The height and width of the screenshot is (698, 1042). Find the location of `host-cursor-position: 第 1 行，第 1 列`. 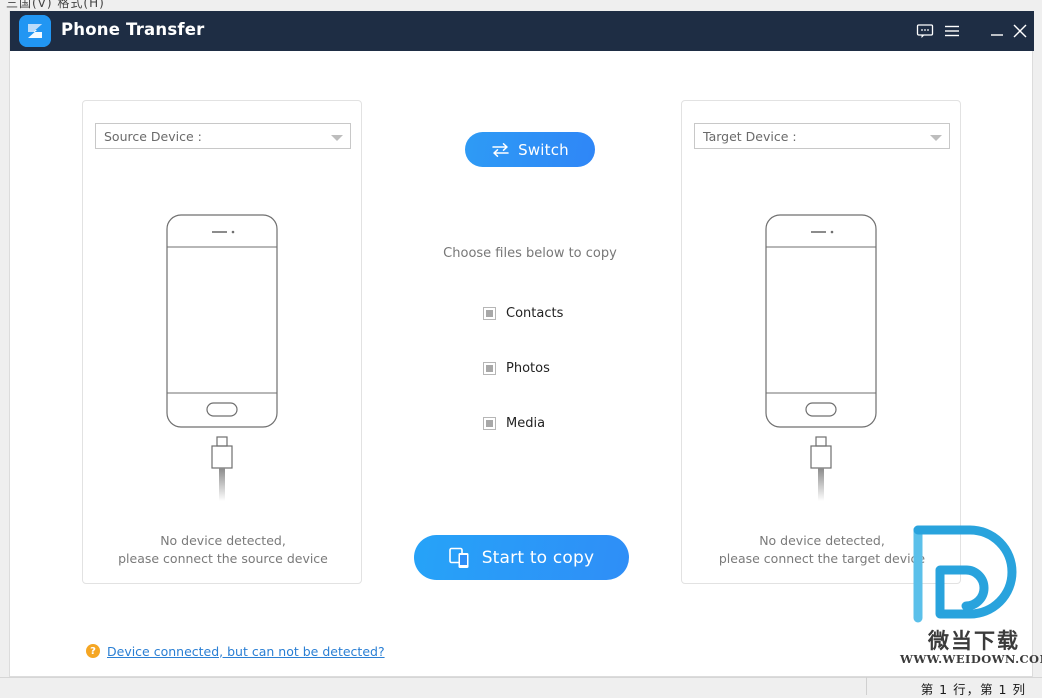

host-cursor-position: 第 1 行，第 1 列 is located at coordinates (973, 689).